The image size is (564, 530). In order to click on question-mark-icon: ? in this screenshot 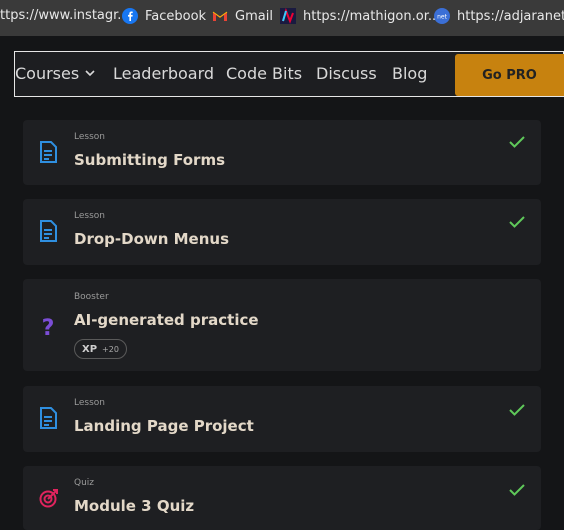, I will do `click(48, 329)`.